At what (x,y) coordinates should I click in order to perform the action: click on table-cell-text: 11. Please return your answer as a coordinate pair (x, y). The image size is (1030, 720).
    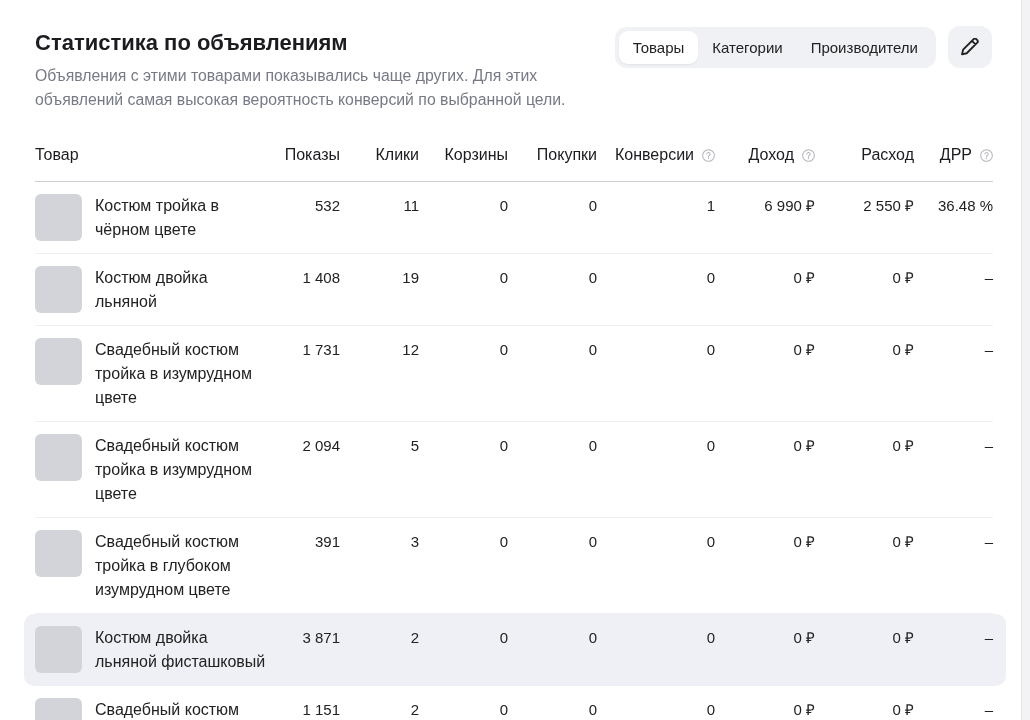
    Looking at the image, I should click on (410, 206).